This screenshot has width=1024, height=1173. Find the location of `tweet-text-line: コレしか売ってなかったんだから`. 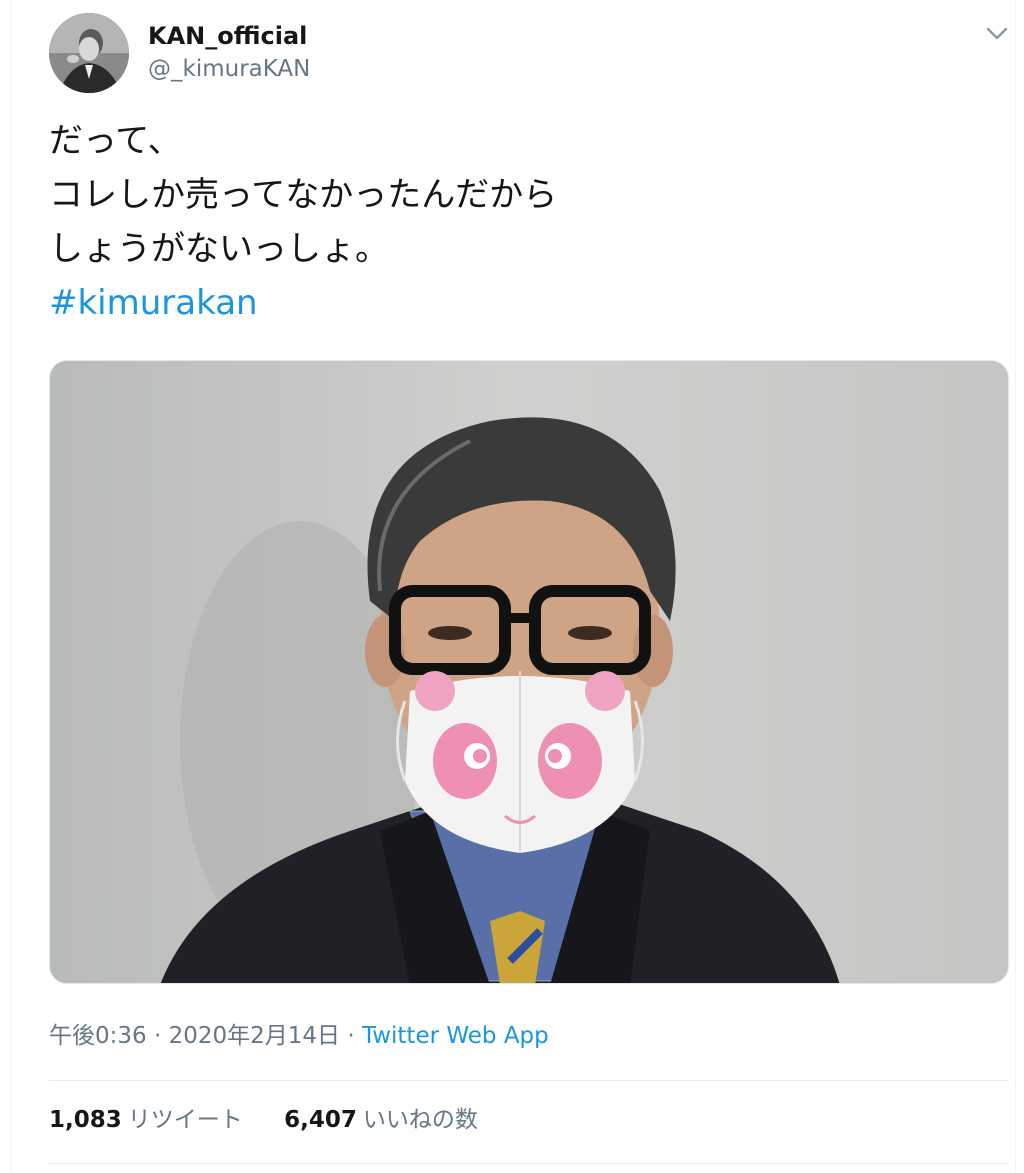

tweet-text-line: コレしか売ってなかったんだから is located at coordinates (303, 195).